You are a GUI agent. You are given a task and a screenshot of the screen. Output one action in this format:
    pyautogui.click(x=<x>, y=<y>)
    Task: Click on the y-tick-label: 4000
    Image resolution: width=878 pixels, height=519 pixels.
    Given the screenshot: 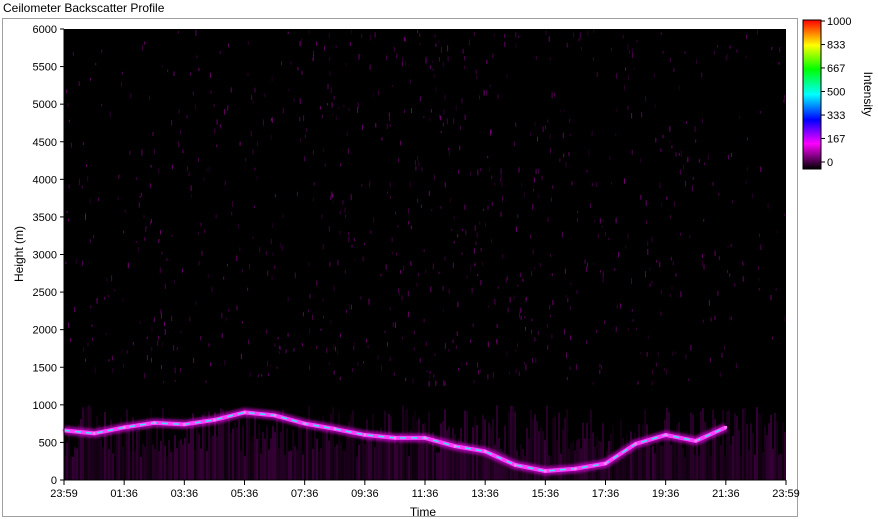 What is the action you would take?
    pyautogui.click(x=45, y=180)
    